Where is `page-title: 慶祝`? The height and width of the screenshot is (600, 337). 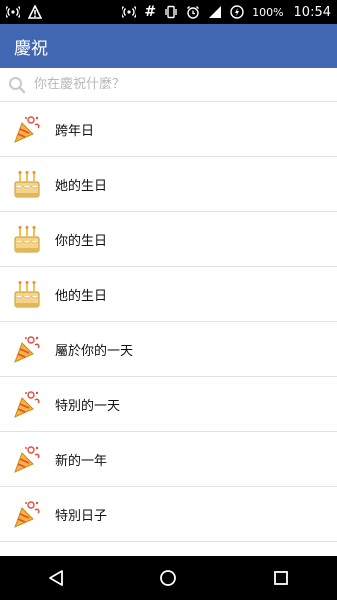
page-title: 慶祝 is located at coordinates (31, 48).